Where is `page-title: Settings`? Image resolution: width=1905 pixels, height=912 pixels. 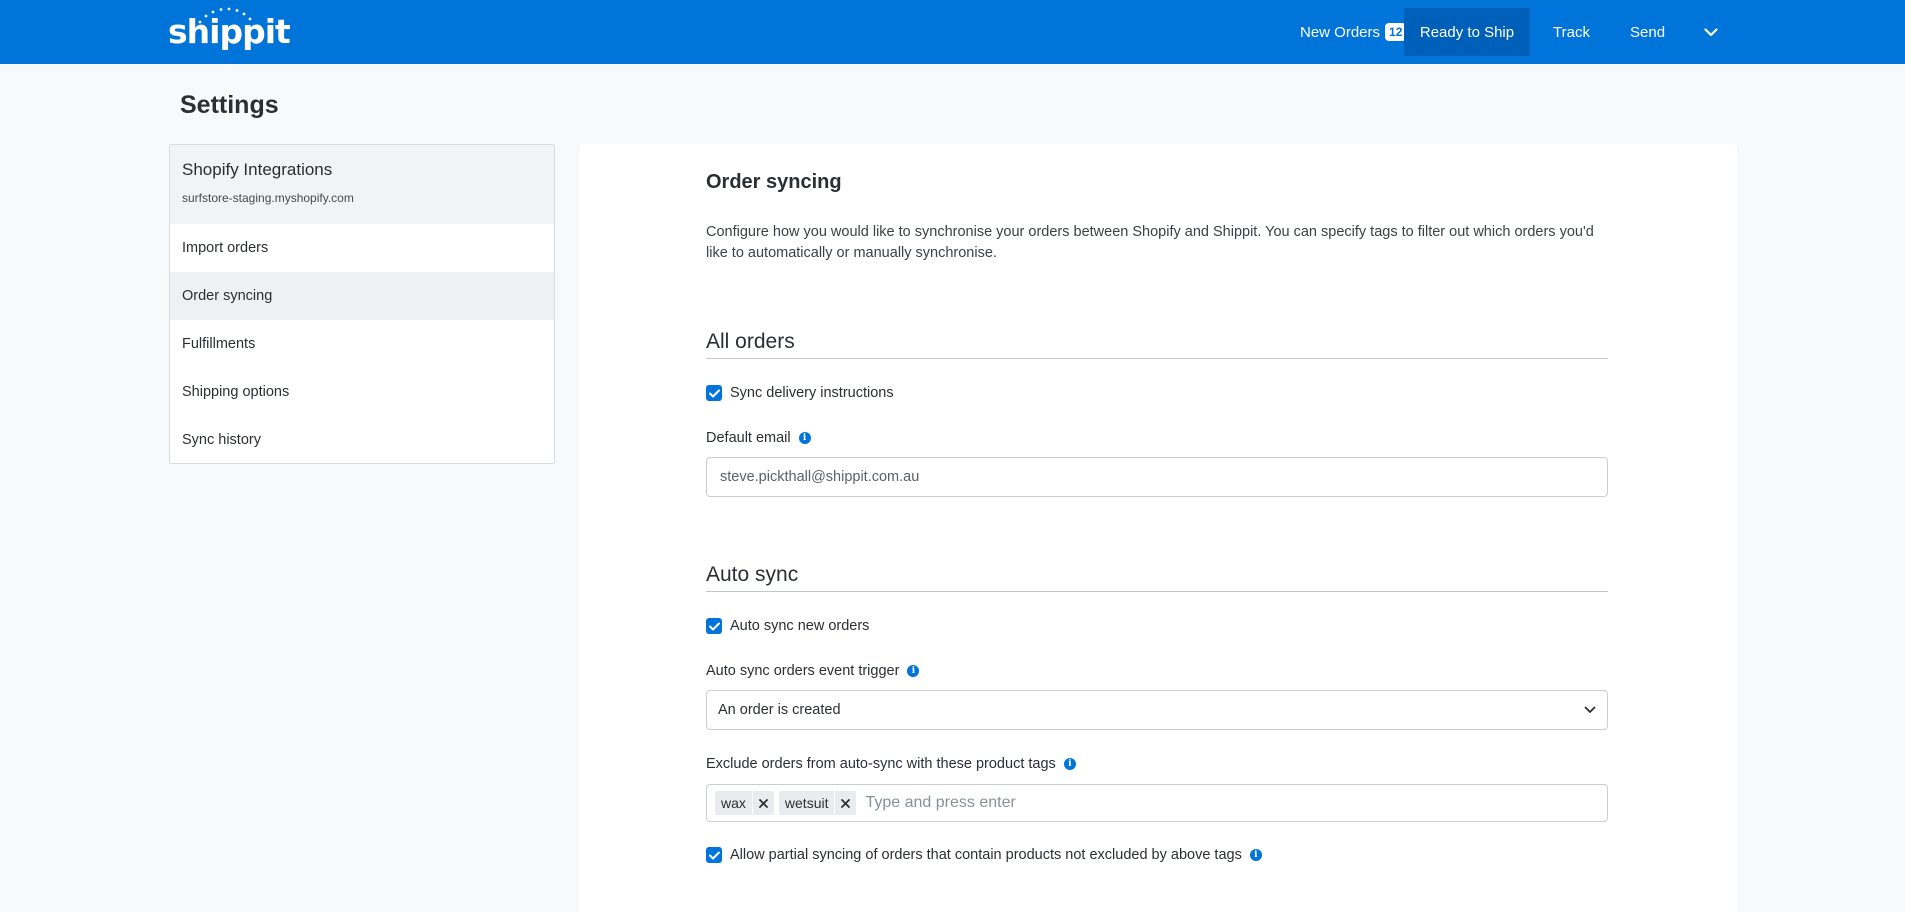
page-title: Settings is located at coordinates (229, 105).